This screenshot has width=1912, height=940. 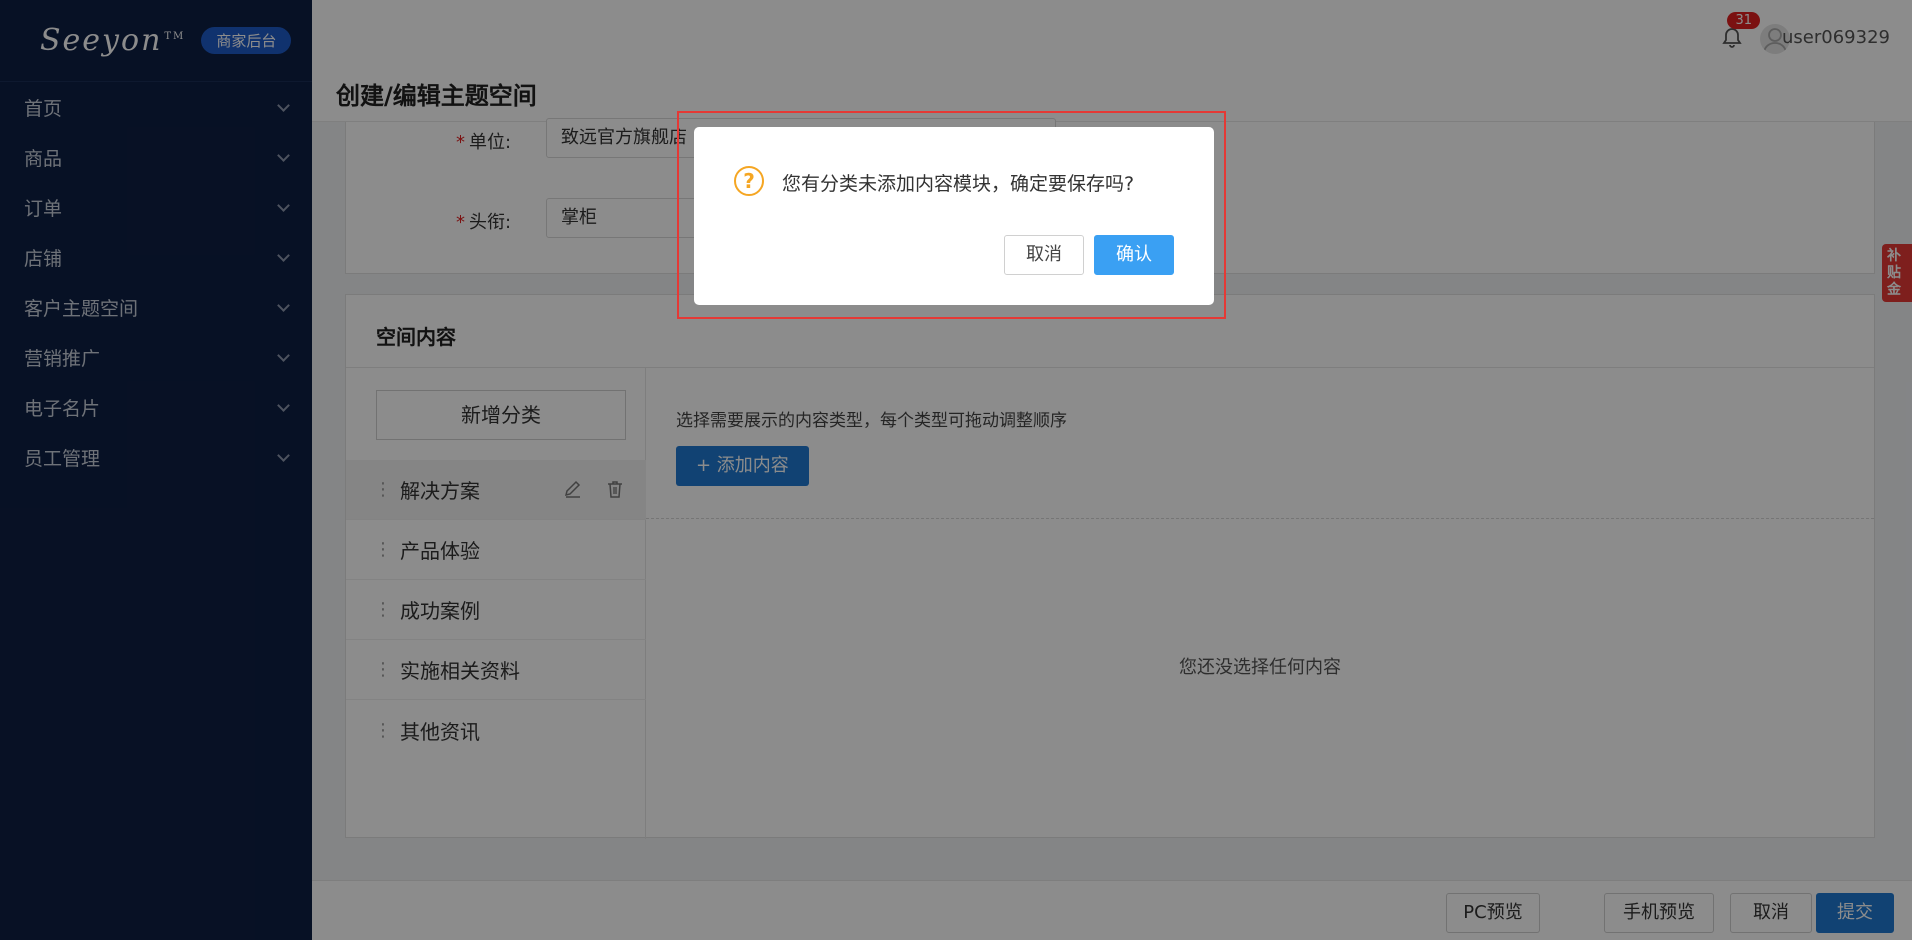 What do you see at coordinates (958, 184) in the screenshot?
I see `dialog-message: 您有分类未添加内容模块，确定要保存吗?` at bounding box center [958, 184].